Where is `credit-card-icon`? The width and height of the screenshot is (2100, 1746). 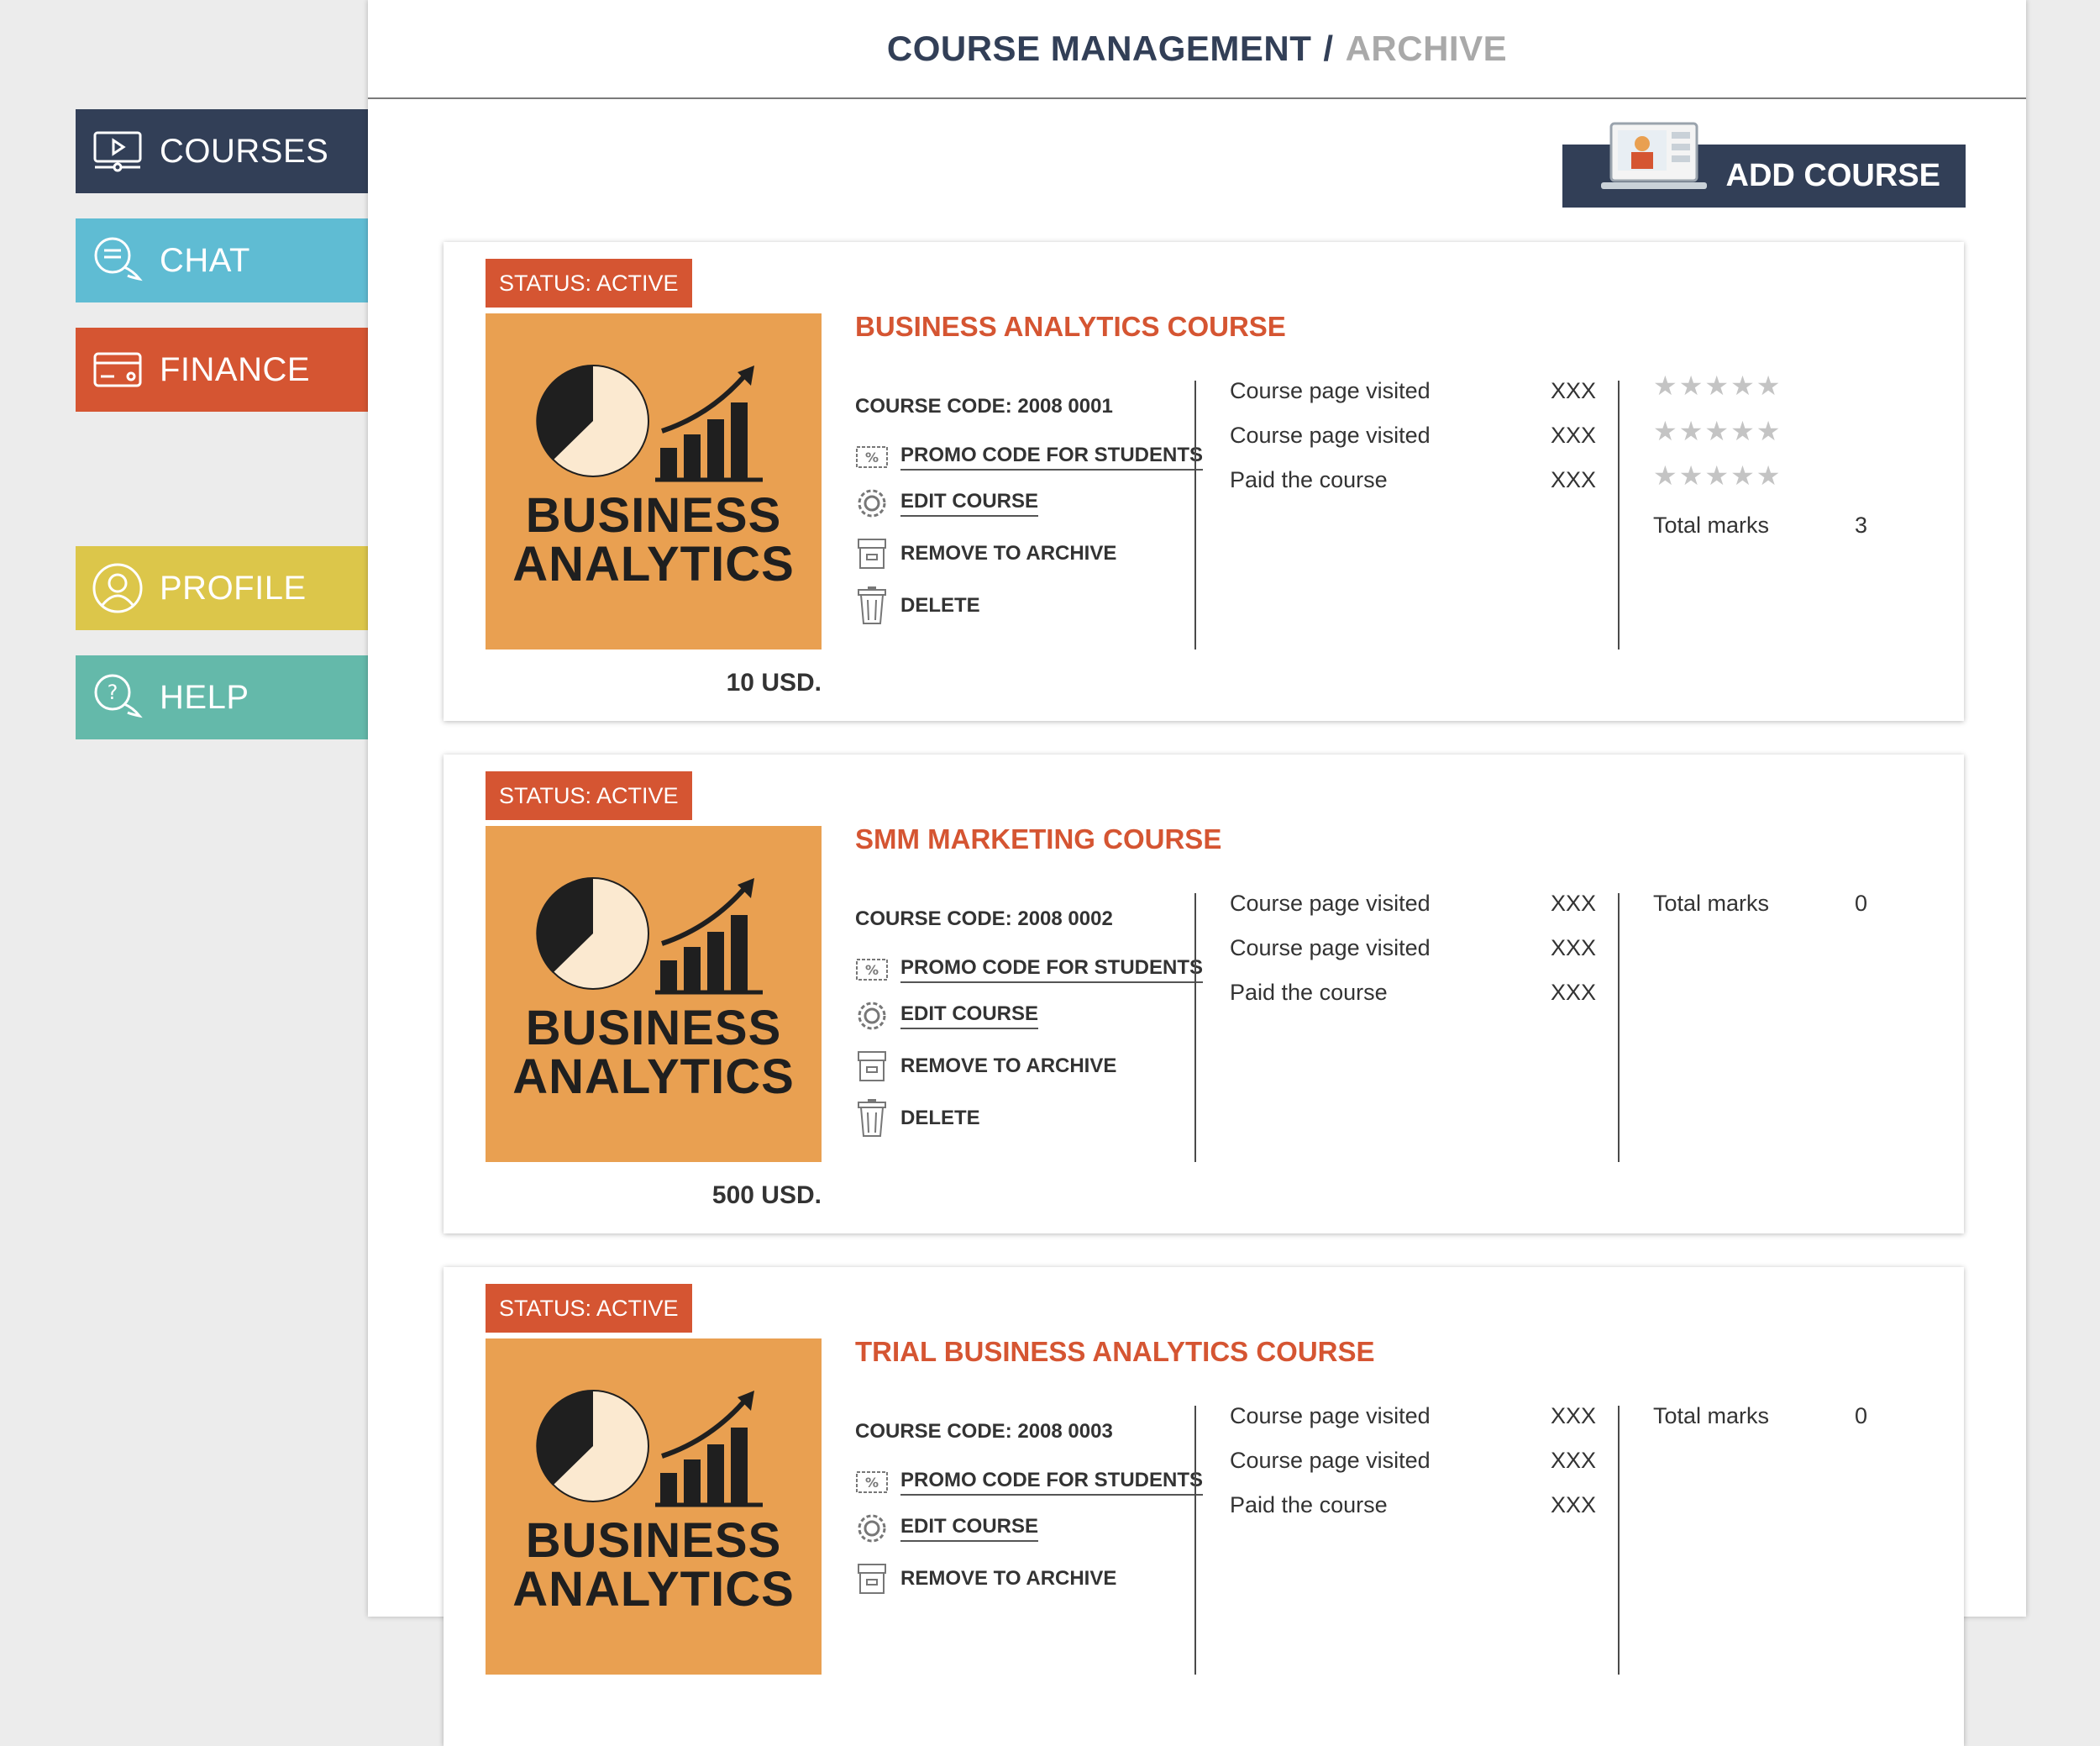 credit-card-icon is located at coordinates (117, 370).